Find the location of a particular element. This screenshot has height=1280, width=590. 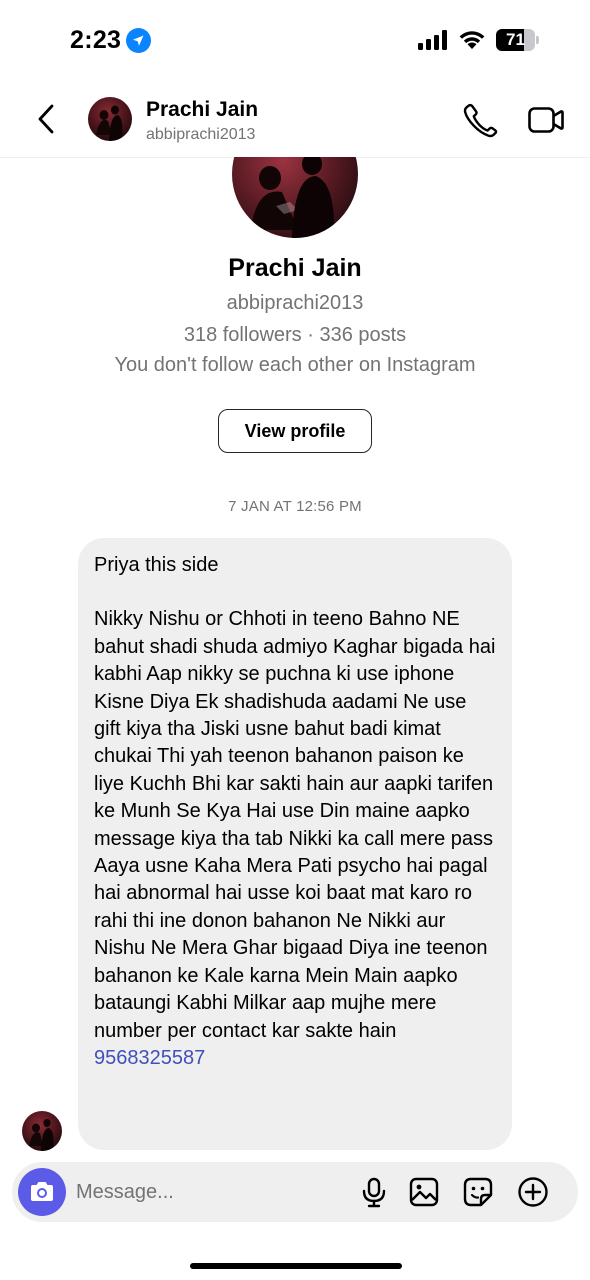

add-content-button is located at coordinates (533, 1192).